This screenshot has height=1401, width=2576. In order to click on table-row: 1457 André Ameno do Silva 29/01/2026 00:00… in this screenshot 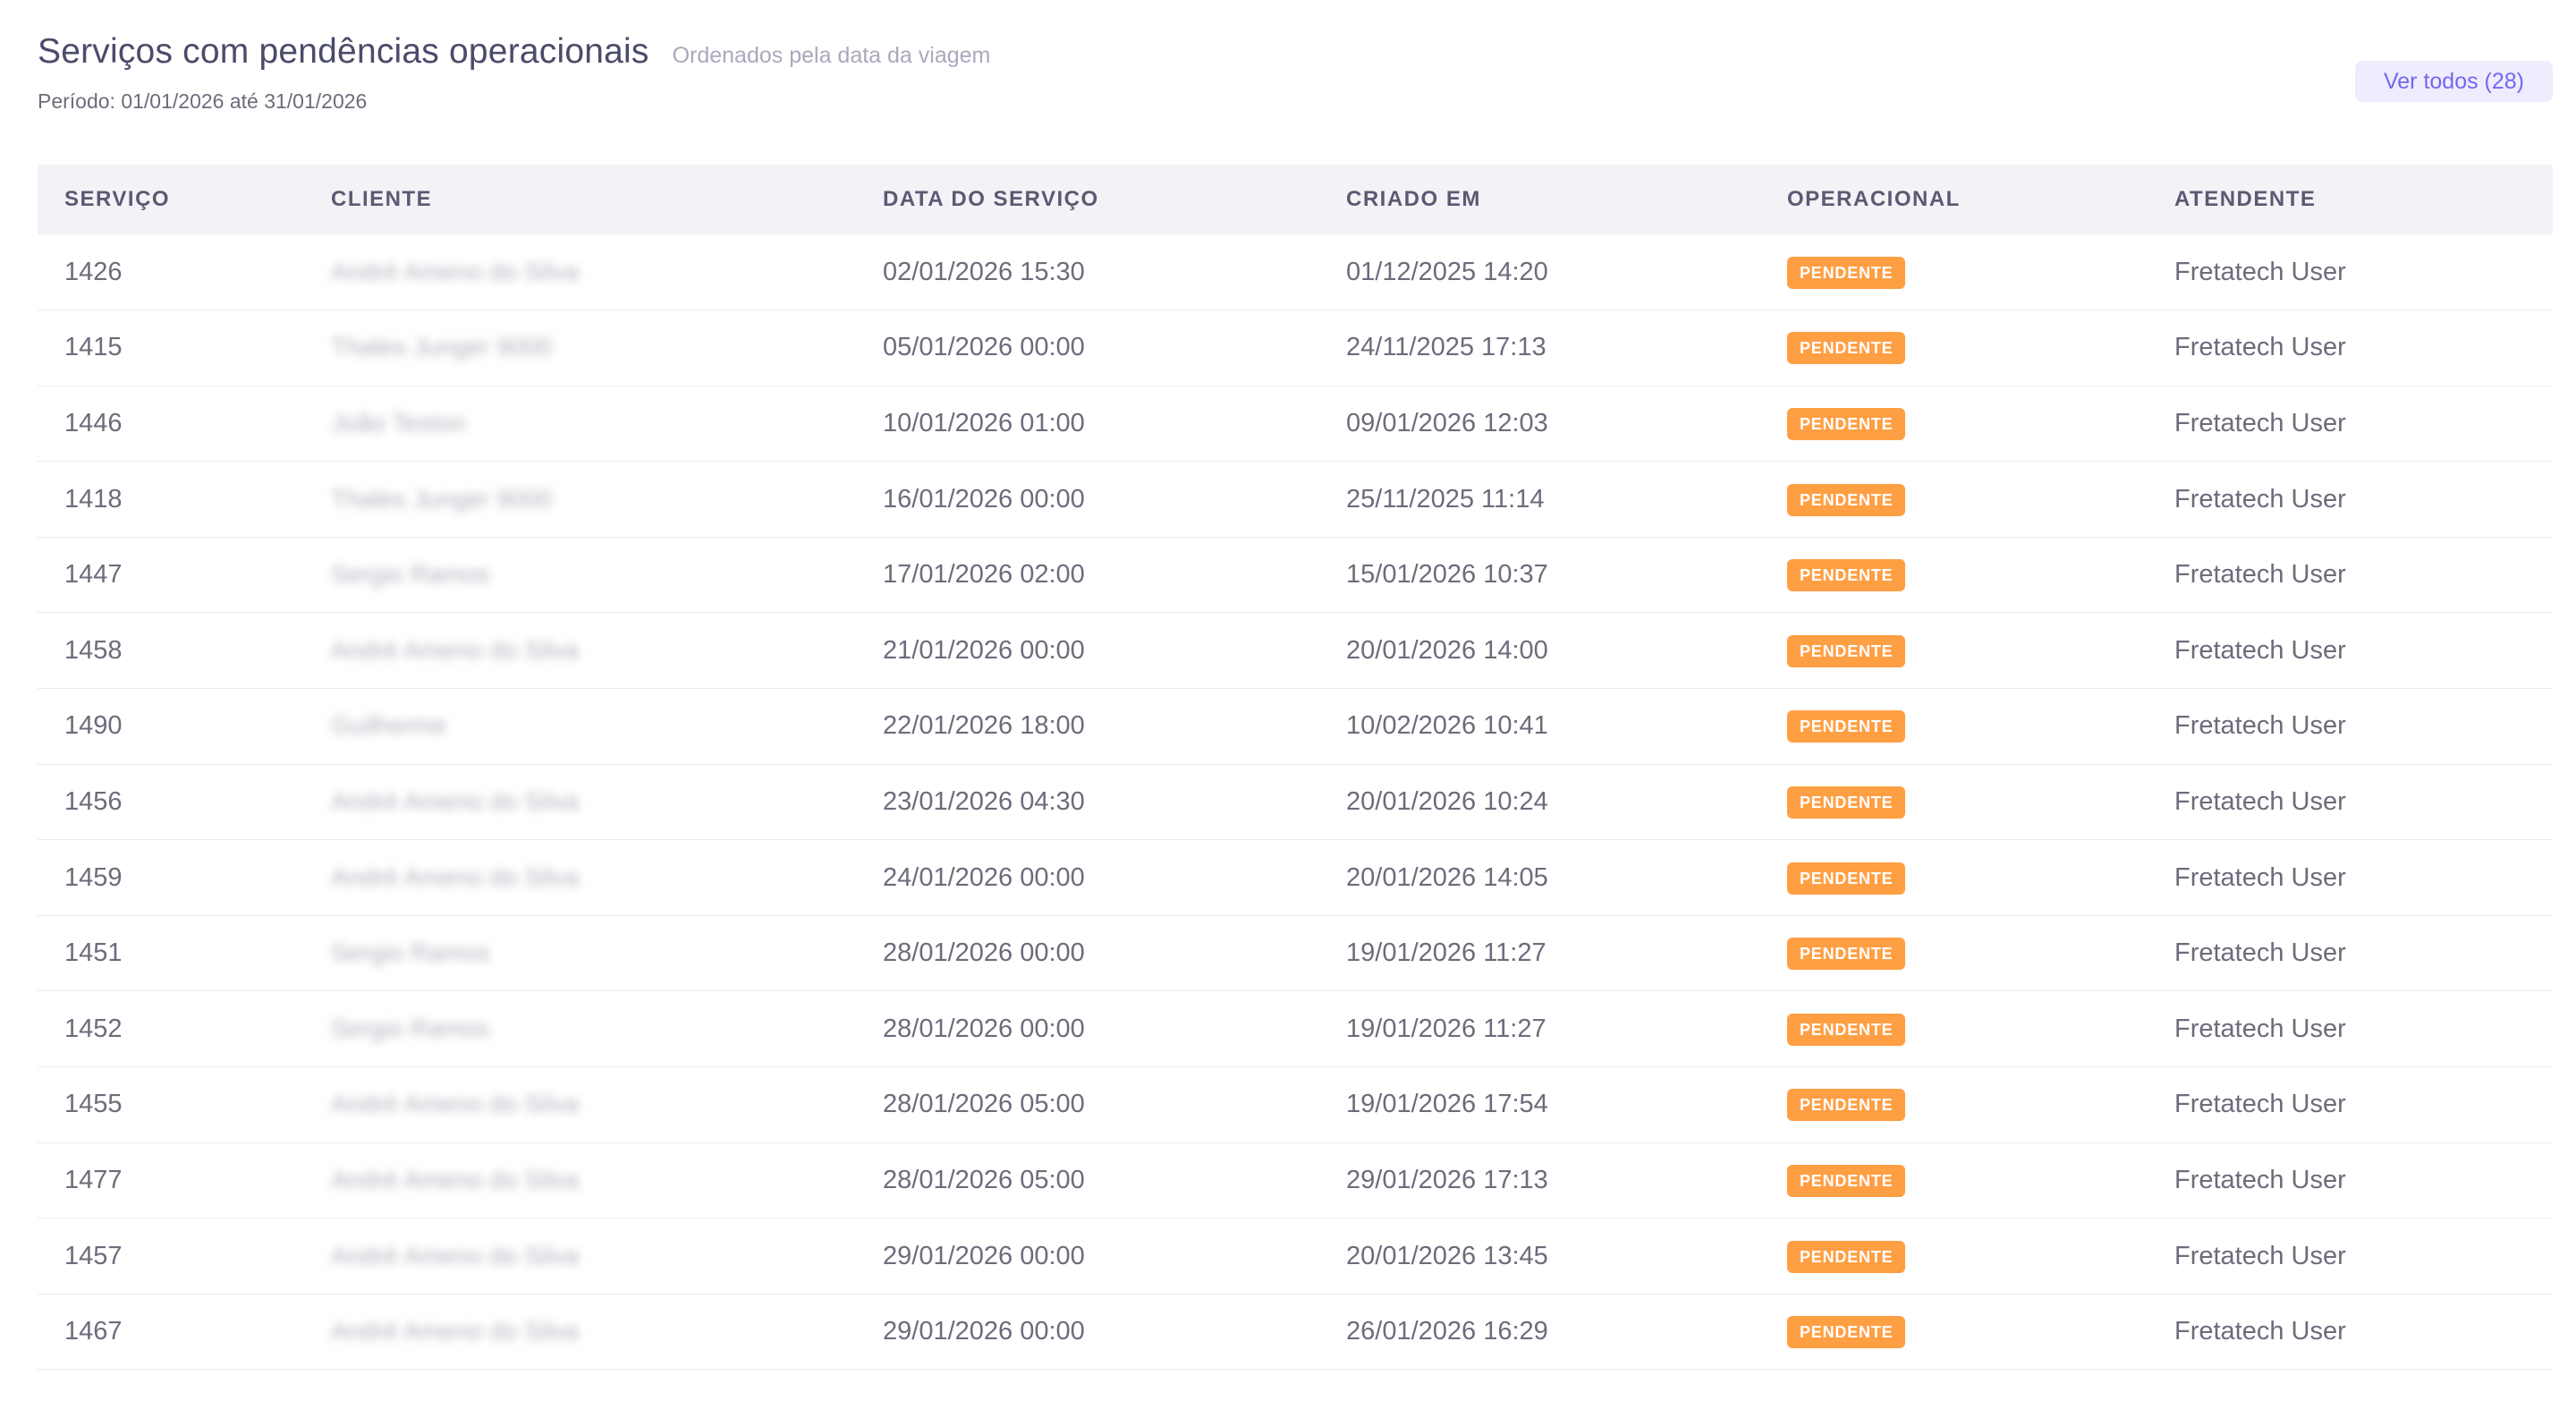, I will do `click(1295, 1256)`.